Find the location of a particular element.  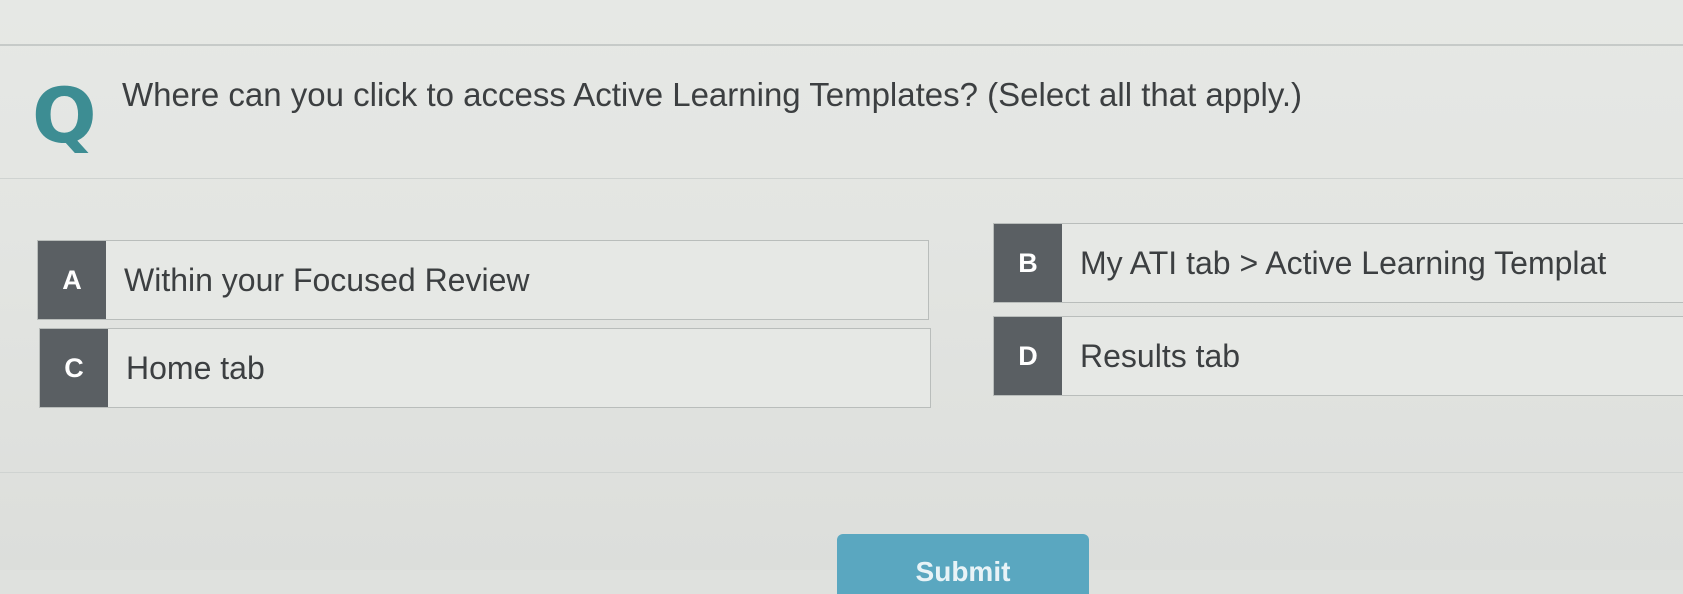

option-label: Results tab is located at coordinates (1160, 355).